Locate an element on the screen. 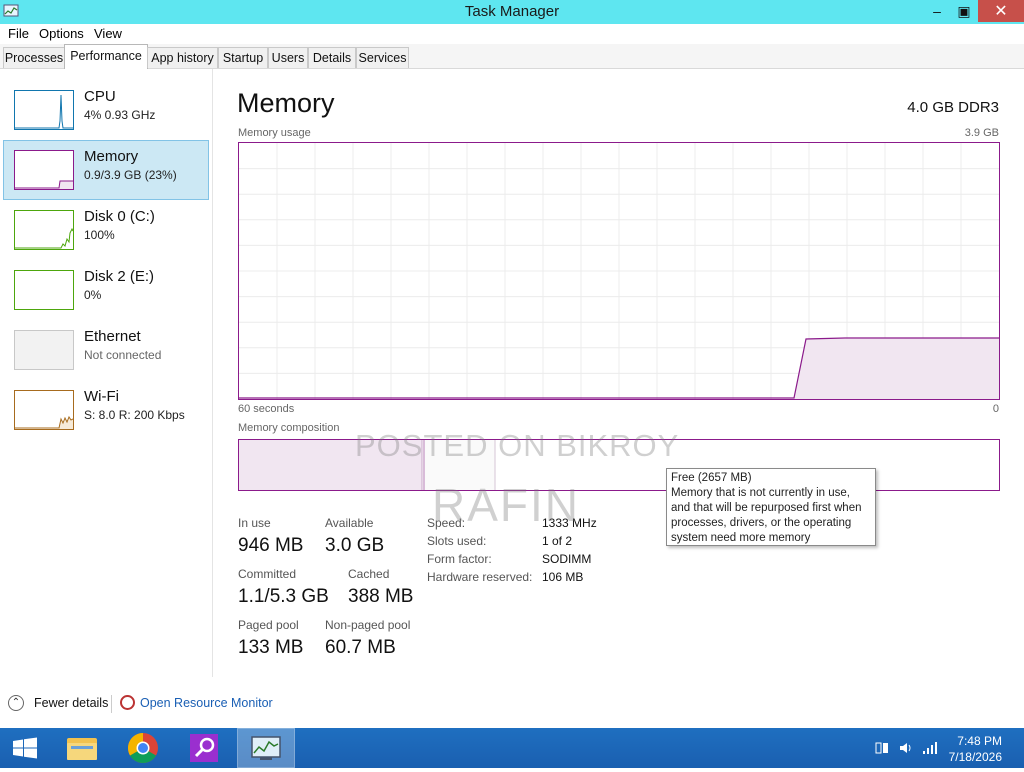  cpu-thumbnail is located at coordinates (44, 110).